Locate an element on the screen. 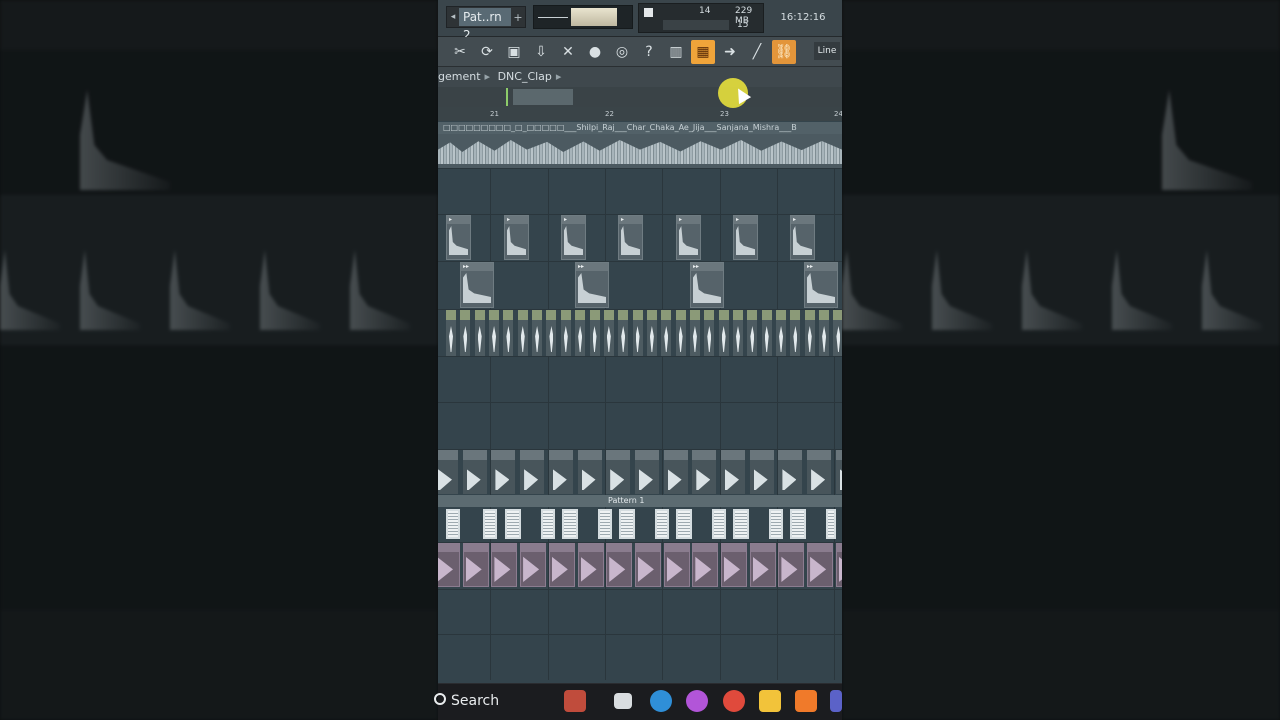 The width and height of the screenshot is (1280, 720). pattern-selector: ◂ Pat..rn 2 + is located at coordinates (486, 24).